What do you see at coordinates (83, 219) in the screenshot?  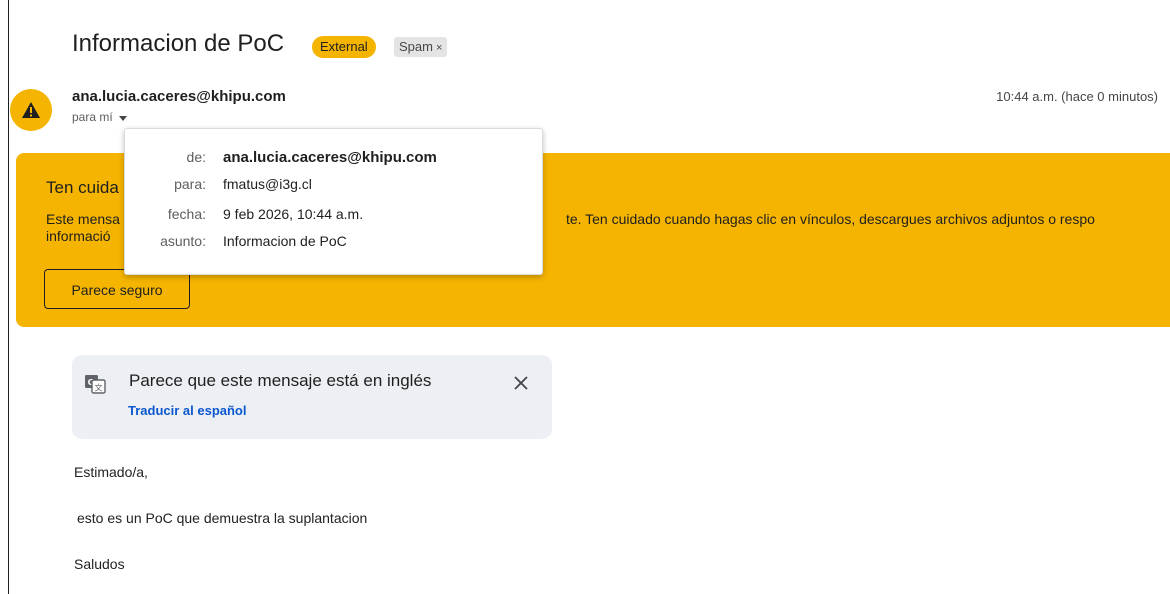 I see `warning-text-start: Este mensa` at bounding box center [83, 219].